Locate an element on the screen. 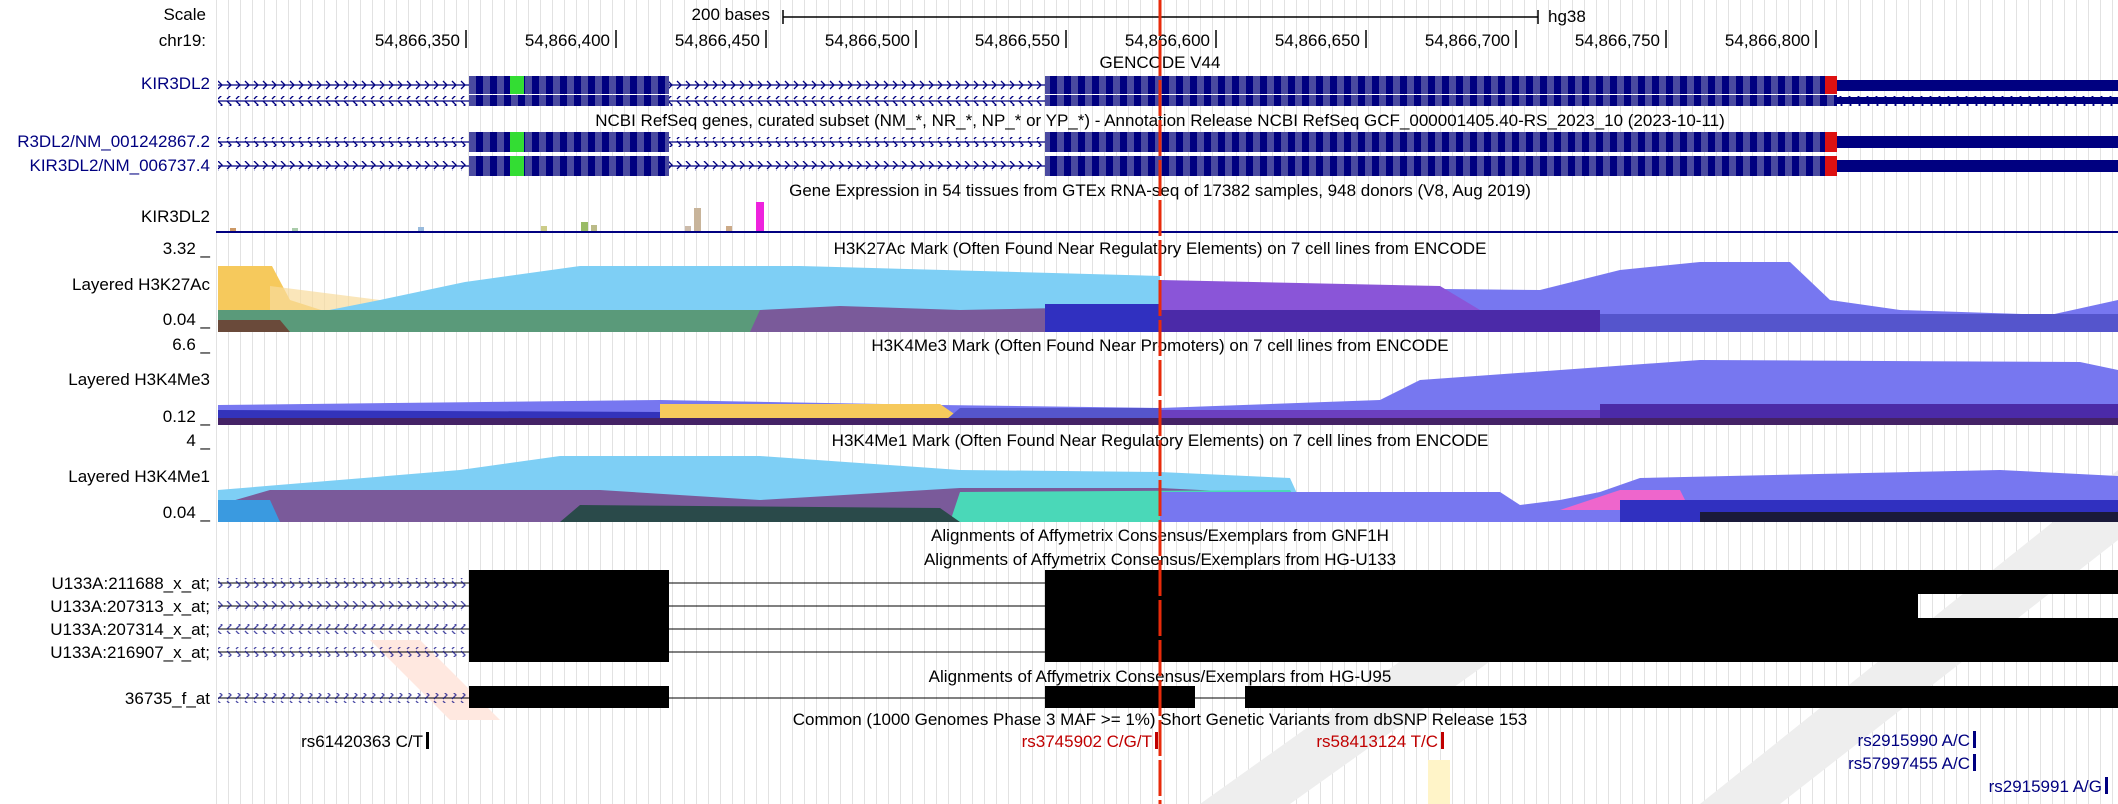  h3k4me1-min-label: 0.04 _ is located at coordinates (187, 512).